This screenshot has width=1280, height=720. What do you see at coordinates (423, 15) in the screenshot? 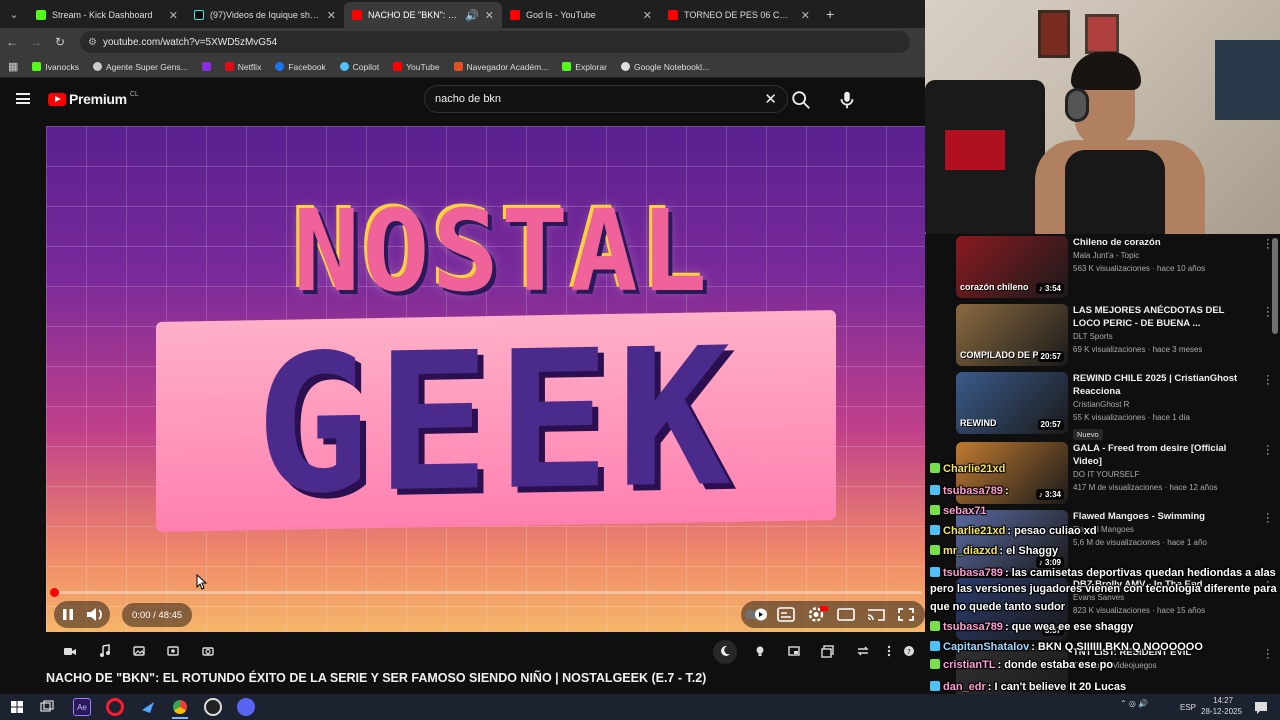
I see `tab-current-video: NACHO DE "BKN": EL ROTU 🔊 ✕` at bounding box center [423, 15].